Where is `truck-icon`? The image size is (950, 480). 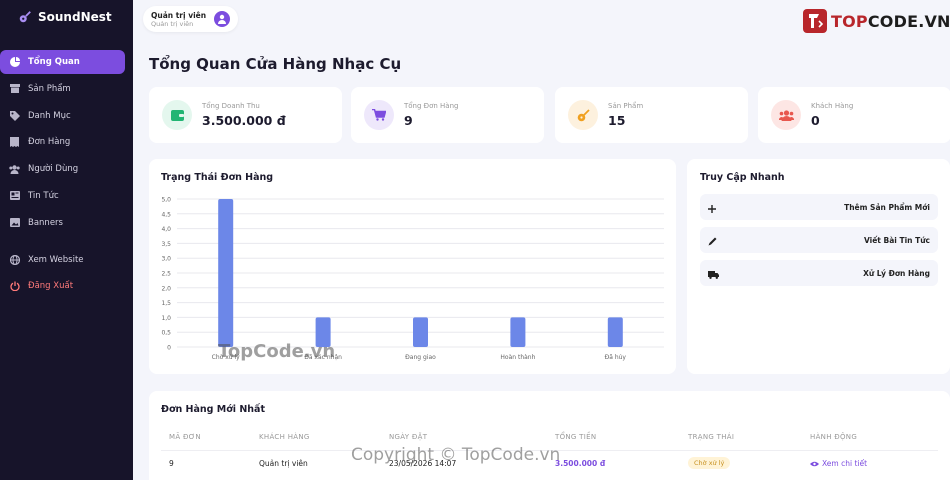
truck-icon is located at coordinates (713, 273).